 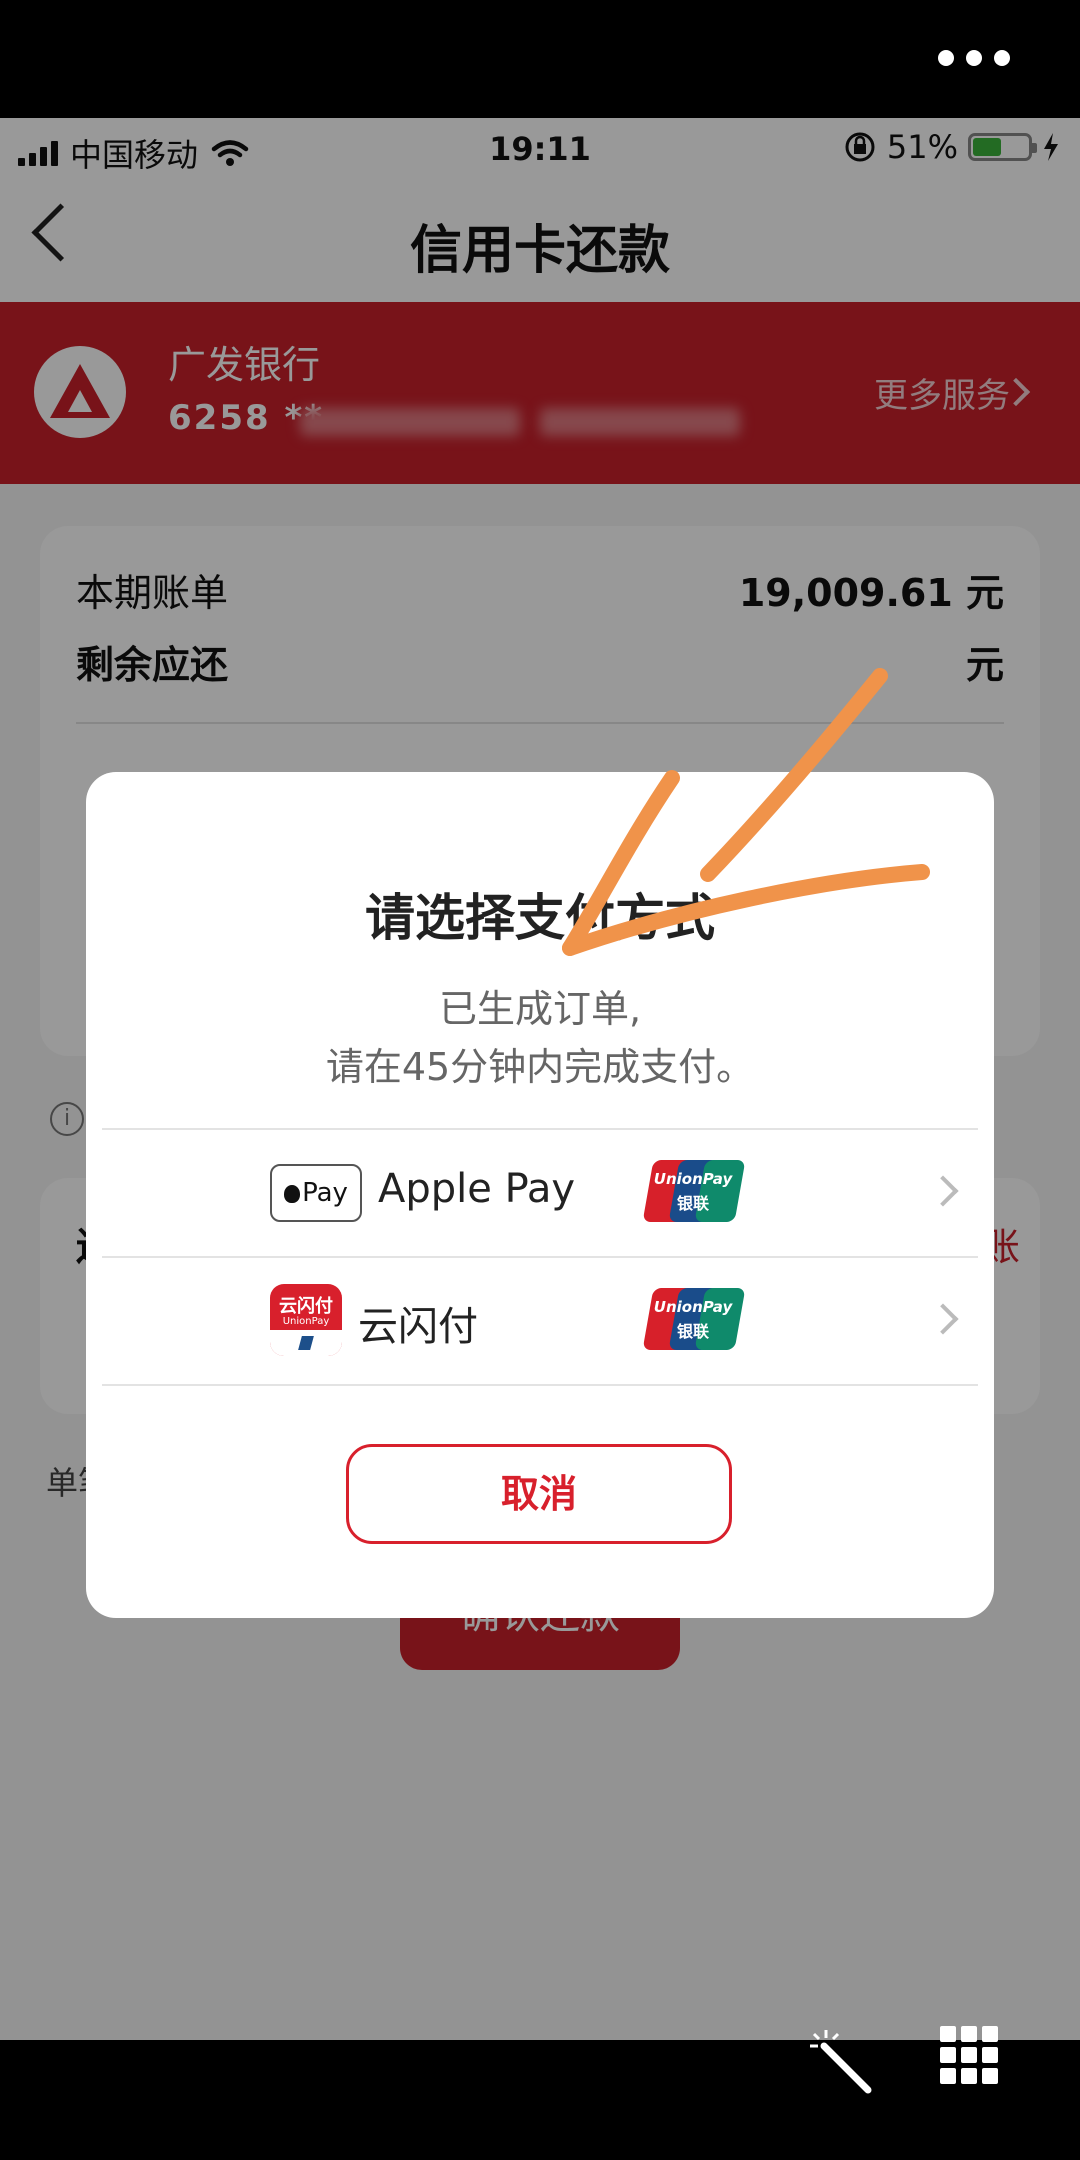 I want to click on apple-logo-icon, so click(x=292, y=1194).